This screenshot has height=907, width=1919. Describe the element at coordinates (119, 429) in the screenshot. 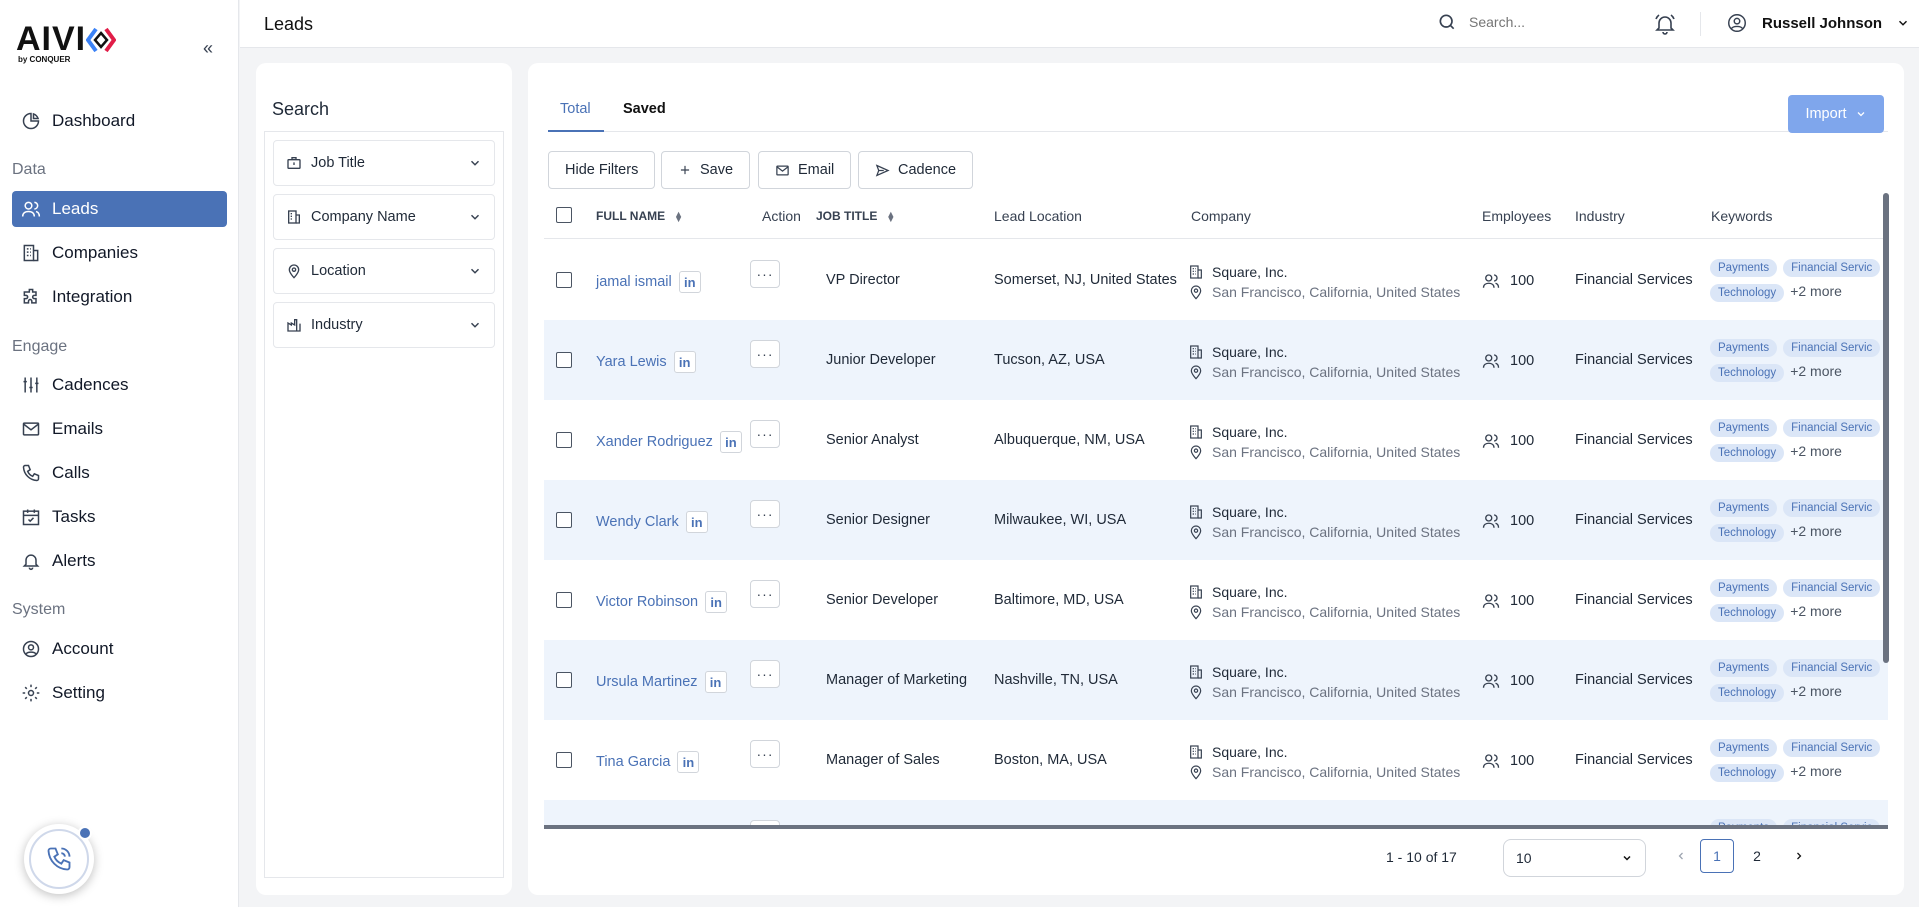

I see `sidebar-item-emails: Emails` at that location.